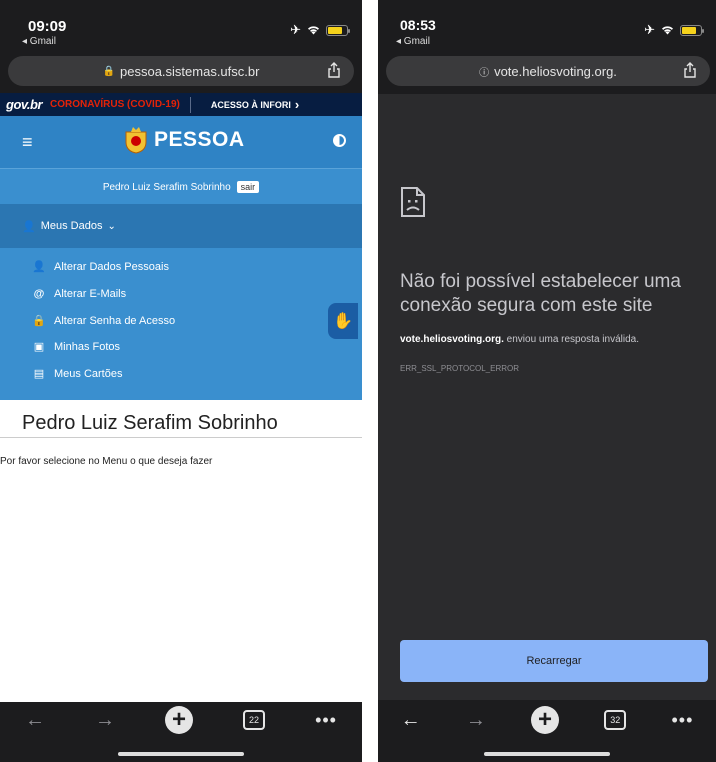 Image resolution: width=716 pixels, height=762 pixels. I want to click on covid-link: CORONAVÍRUS (COVID-19), so click(115, 104).